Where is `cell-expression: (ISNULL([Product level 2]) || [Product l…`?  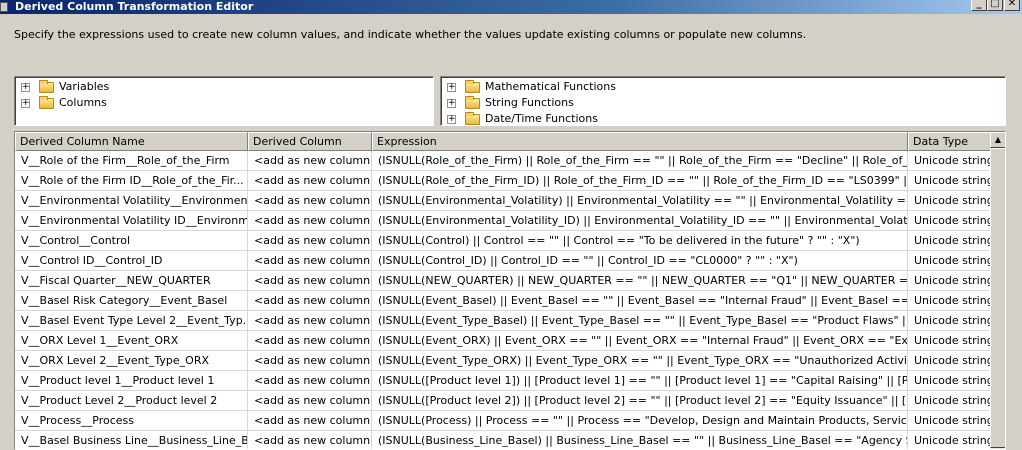
cell-expression: (ISNULL([Product level 2]) || [Product l… is located at coordinates (640, 401).